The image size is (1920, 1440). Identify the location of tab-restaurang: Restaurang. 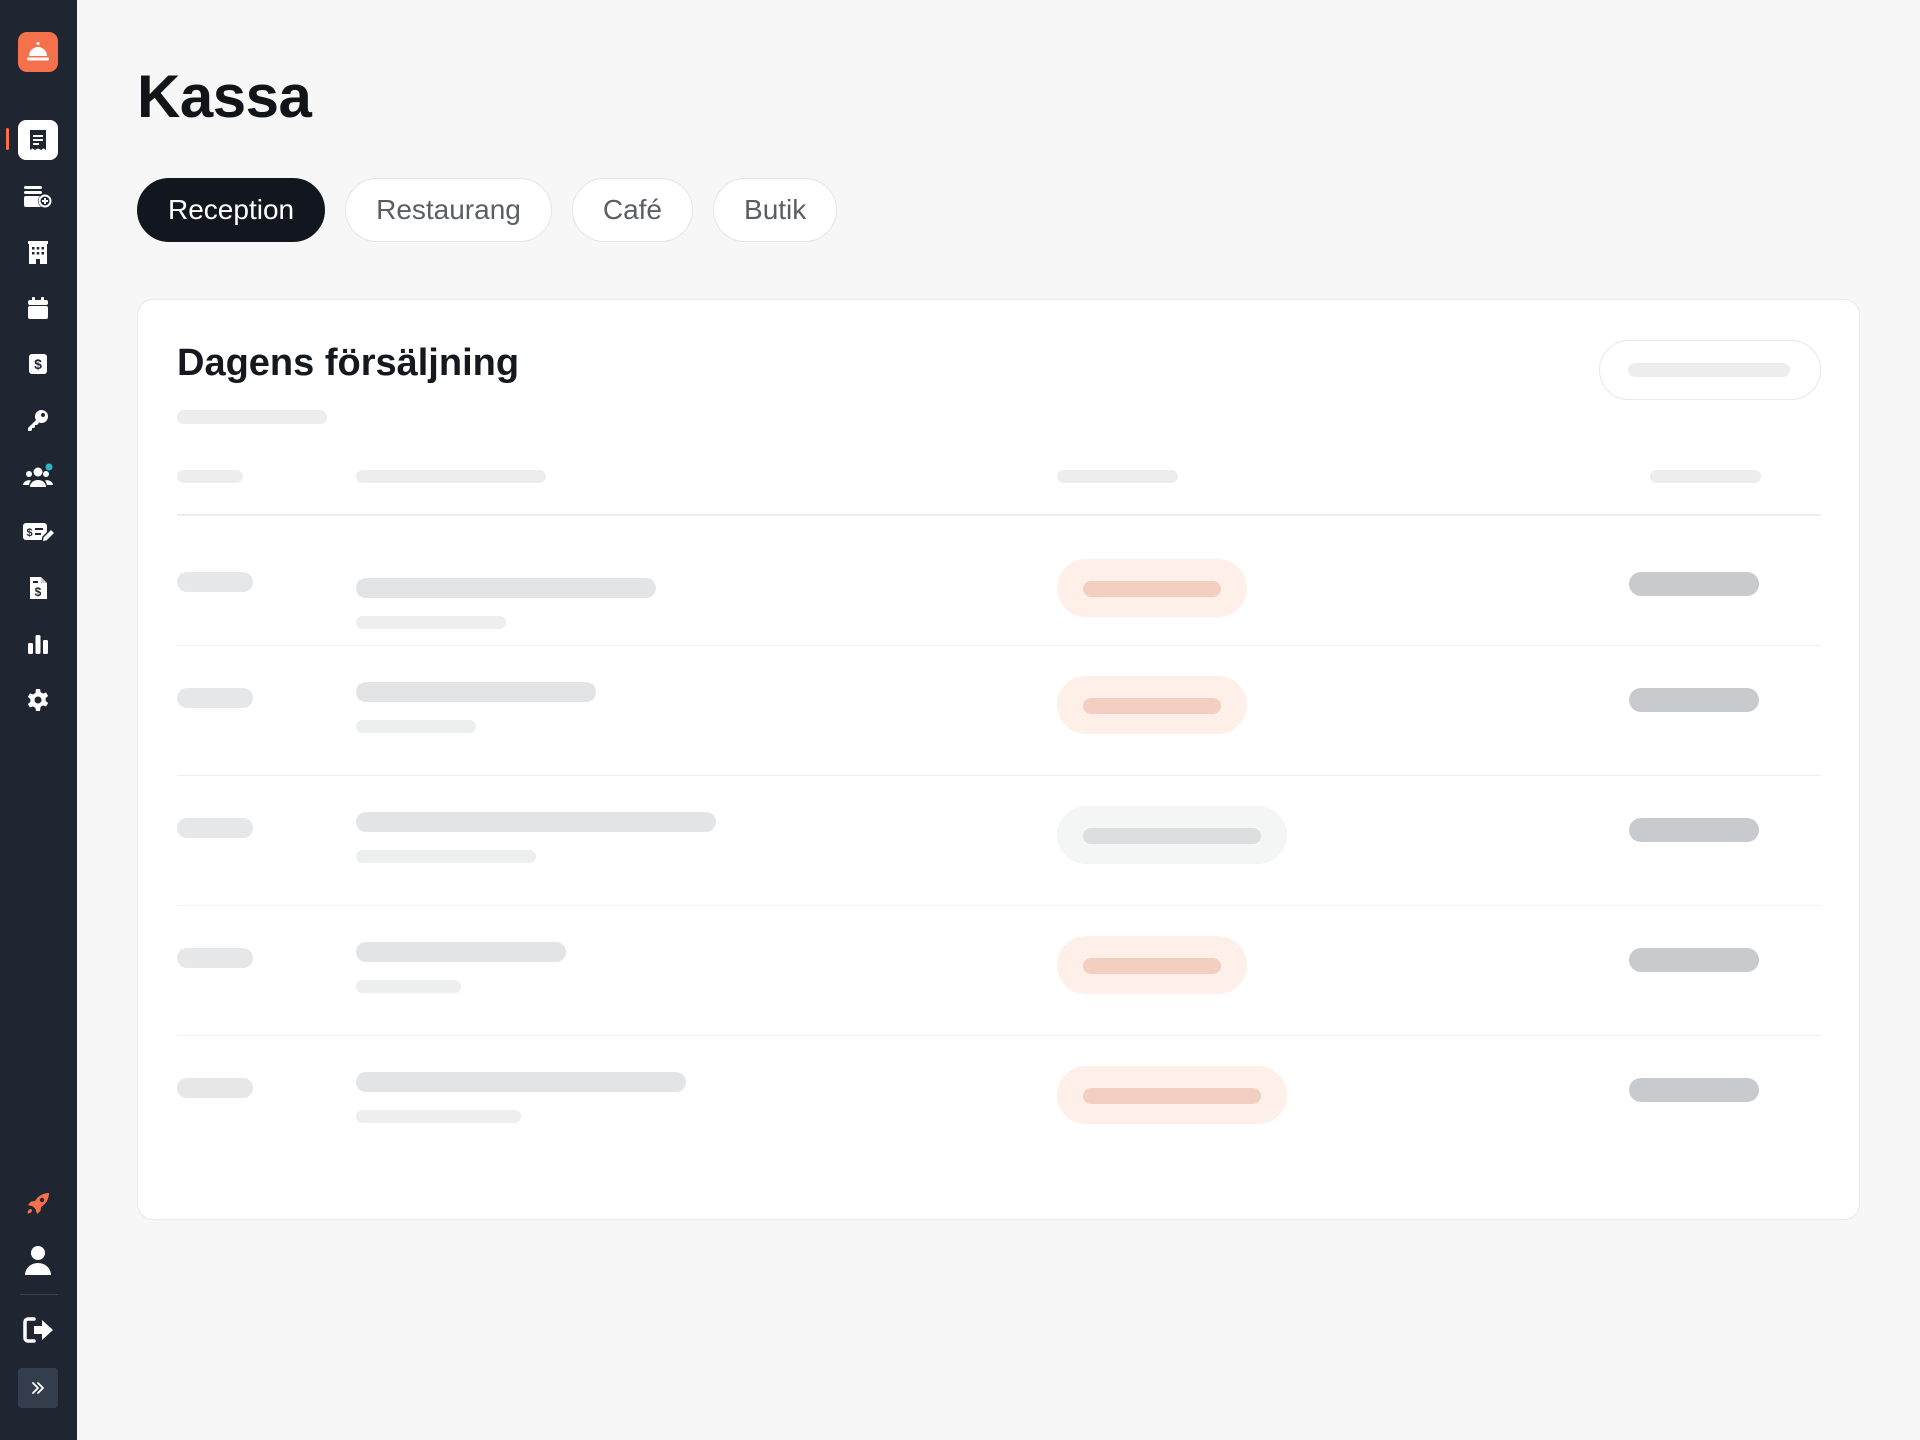
(448, 210).